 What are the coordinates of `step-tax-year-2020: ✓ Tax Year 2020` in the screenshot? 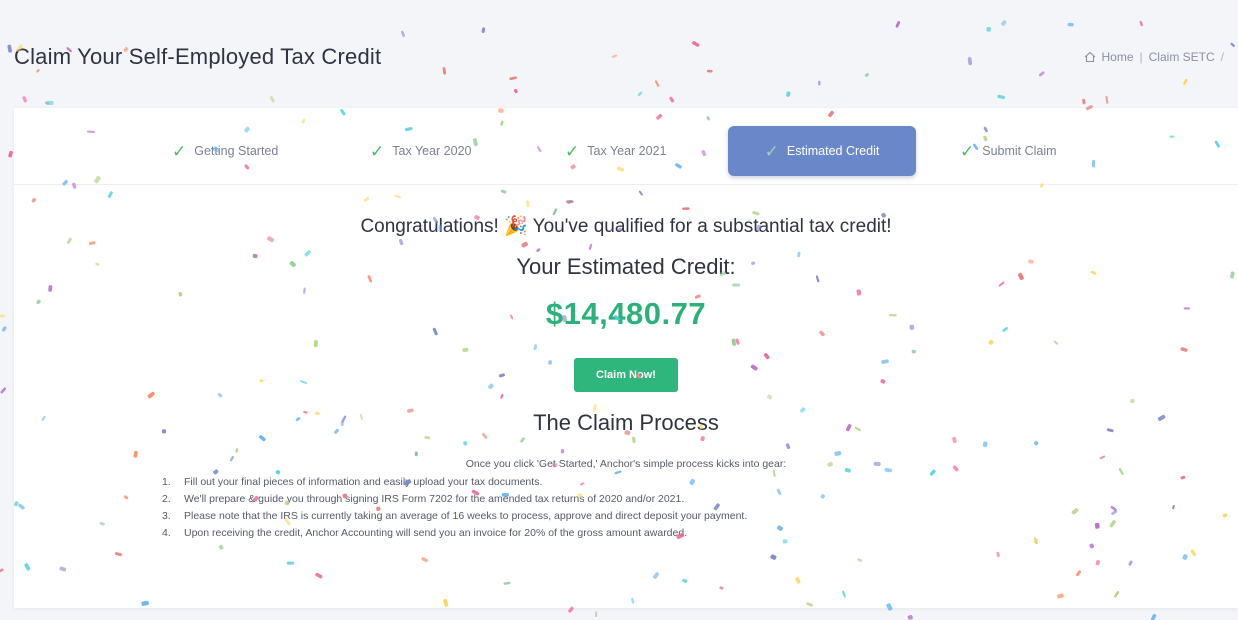 It's located at (440, 151).